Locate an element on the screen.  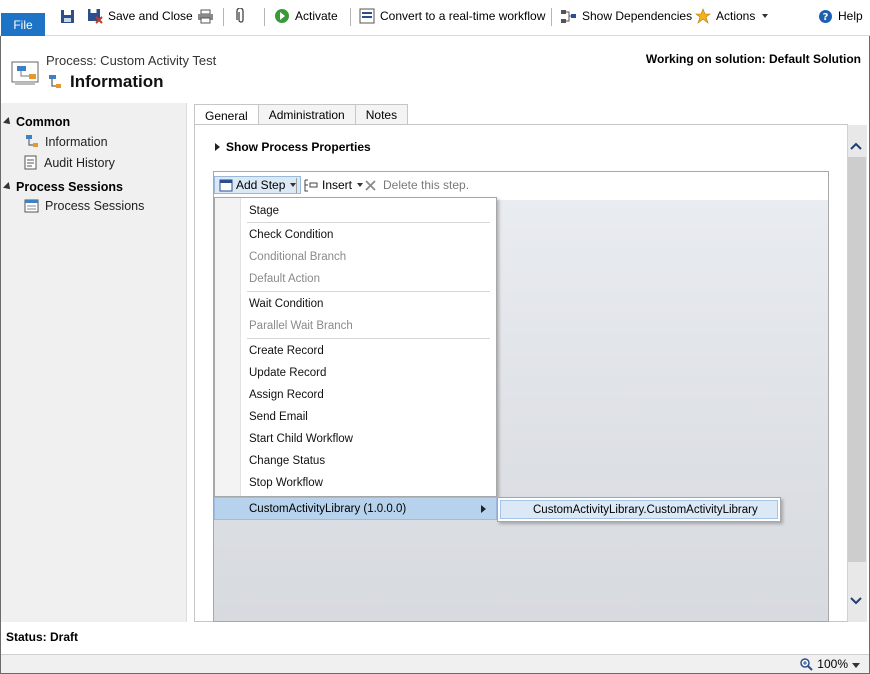
attach-button is located at coordinates (241, 16).